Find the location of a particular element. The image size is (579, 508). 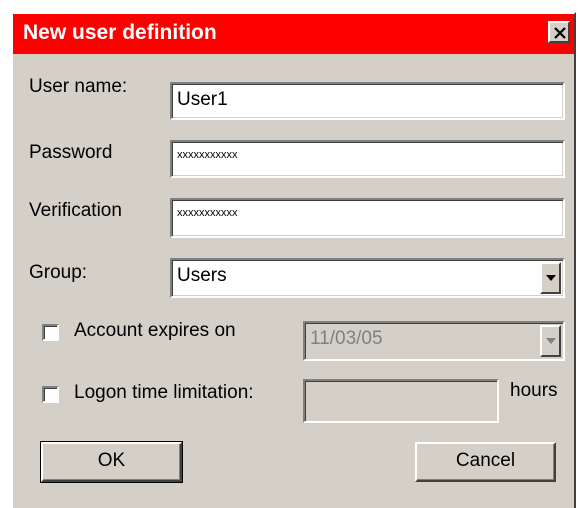

verification-label: Verification is located at coordinates (75, 210).